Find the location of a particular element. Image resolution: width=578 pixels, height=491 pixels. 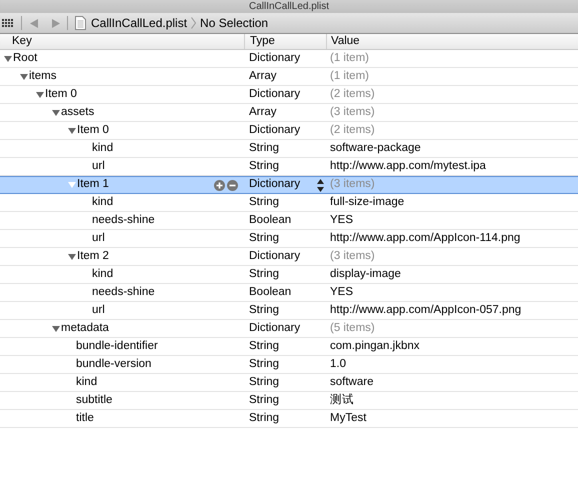

key-text: subtitle is located at coordinates (94, 400).